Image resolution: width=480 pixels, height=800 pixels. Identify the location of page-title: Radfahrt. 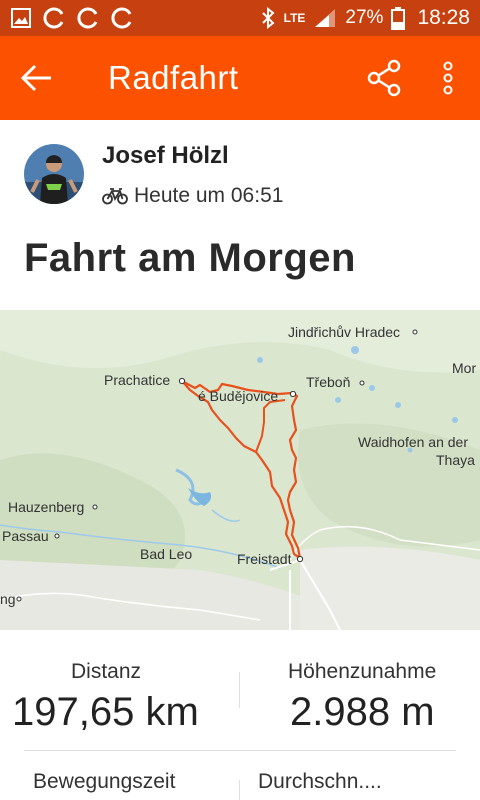
(173, 77).